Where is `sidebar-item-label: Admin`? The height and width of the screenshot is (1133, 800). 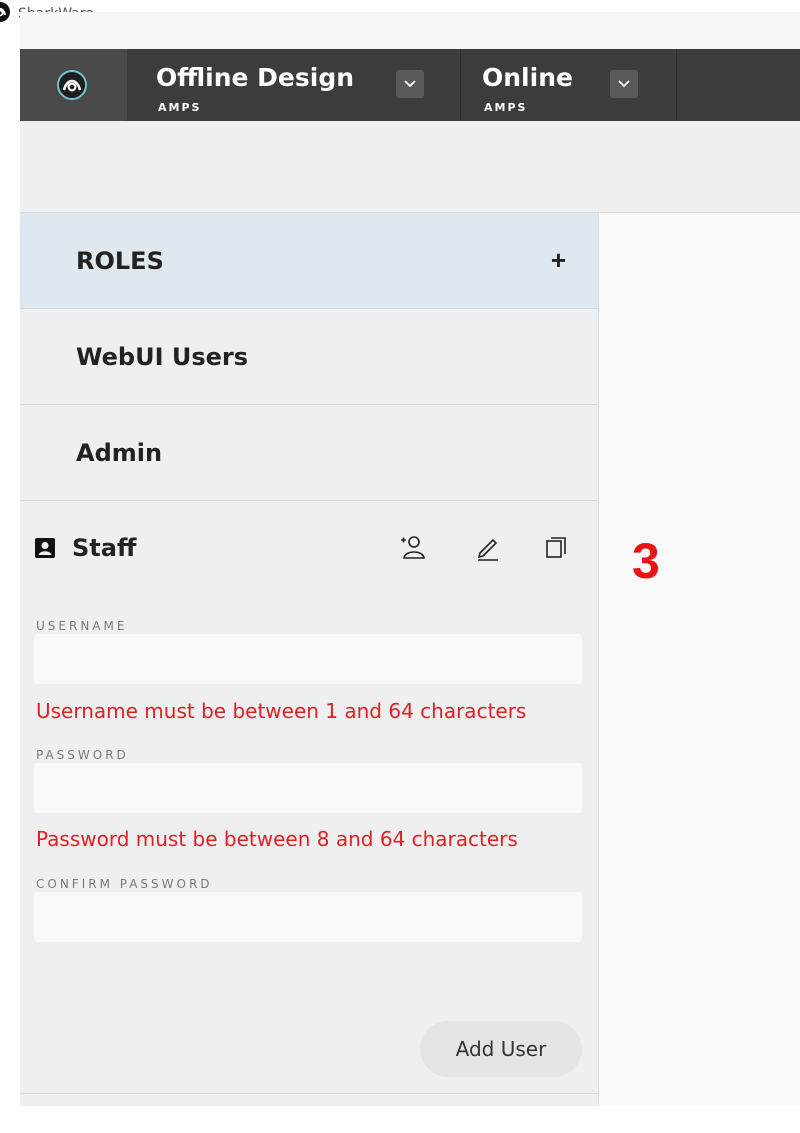 sidebar-item-label: Admin is located at coordinates (119, 453).